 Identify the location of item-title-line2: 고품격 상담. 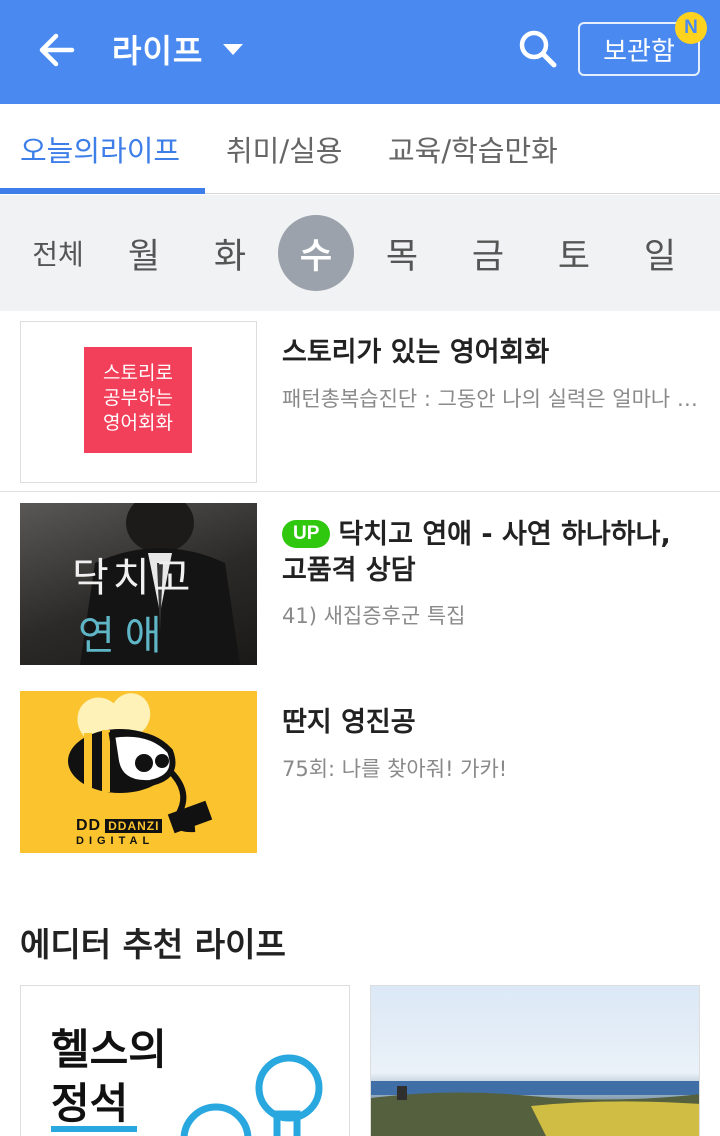
(349, 570).